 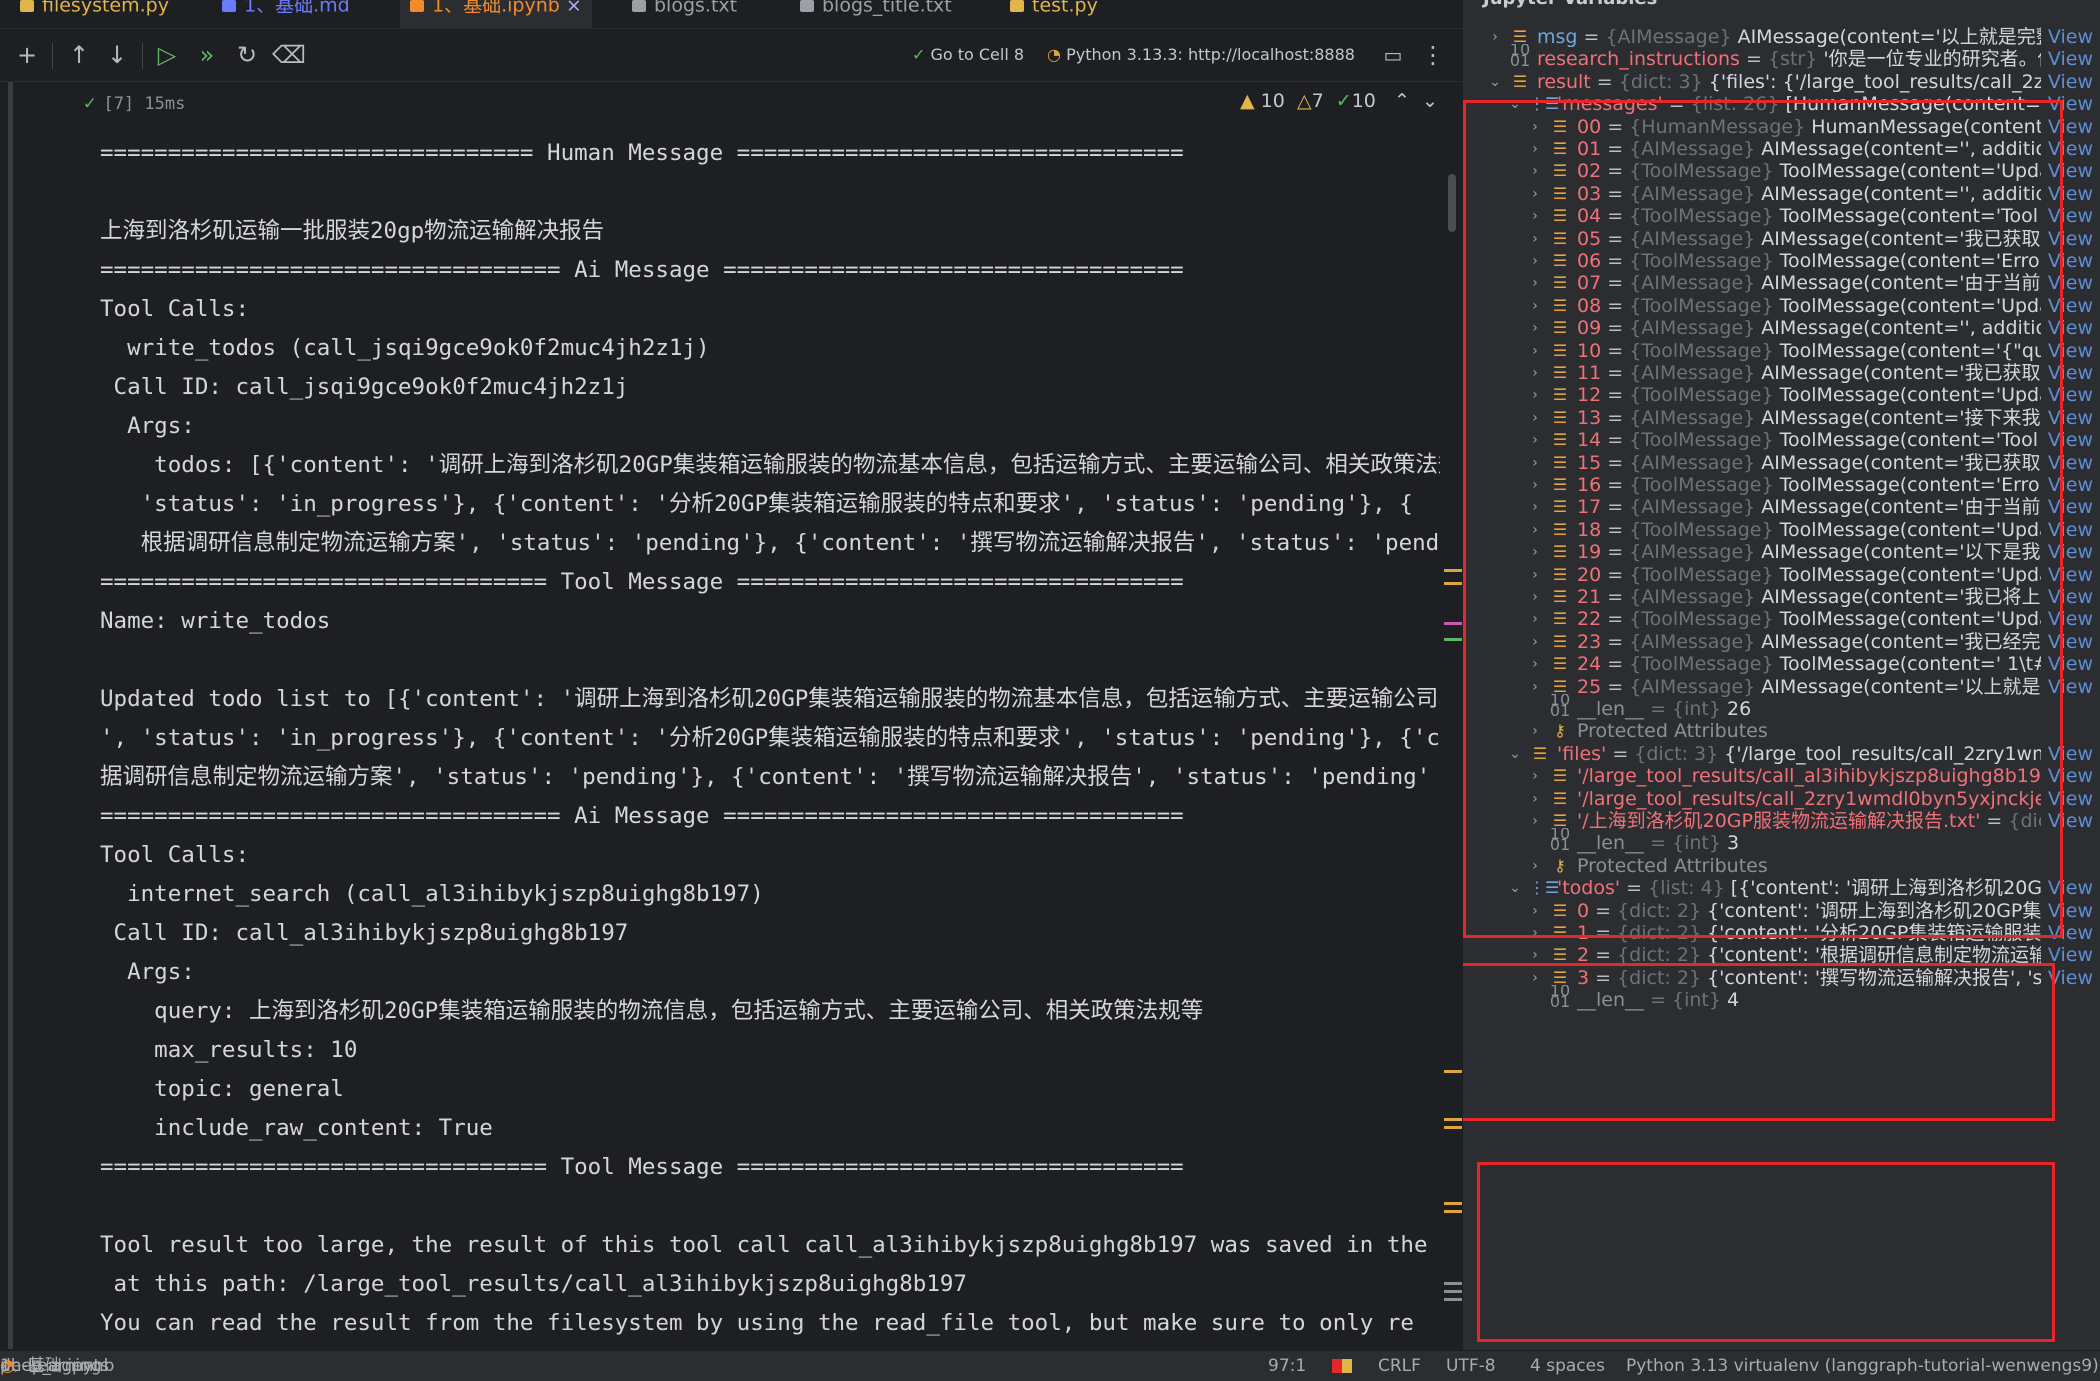 What do you see at coordinates (1057, 54) in the screenshot?
I see `kernel-status-icon: ◔` at bounding box center [1057, 54].